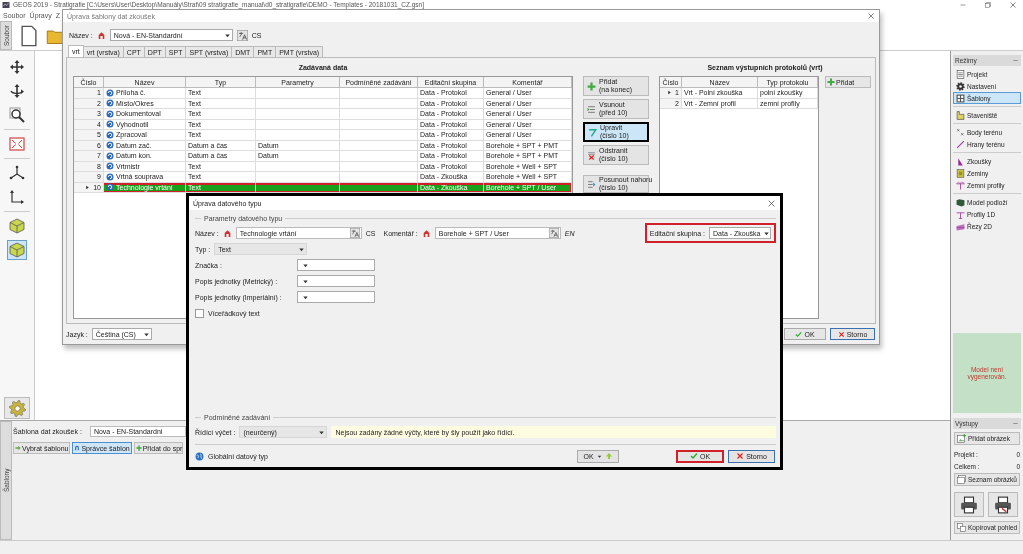 The width and height of the screenshot is (1023, 554). I want to click on line-icon, so click(960, 144).